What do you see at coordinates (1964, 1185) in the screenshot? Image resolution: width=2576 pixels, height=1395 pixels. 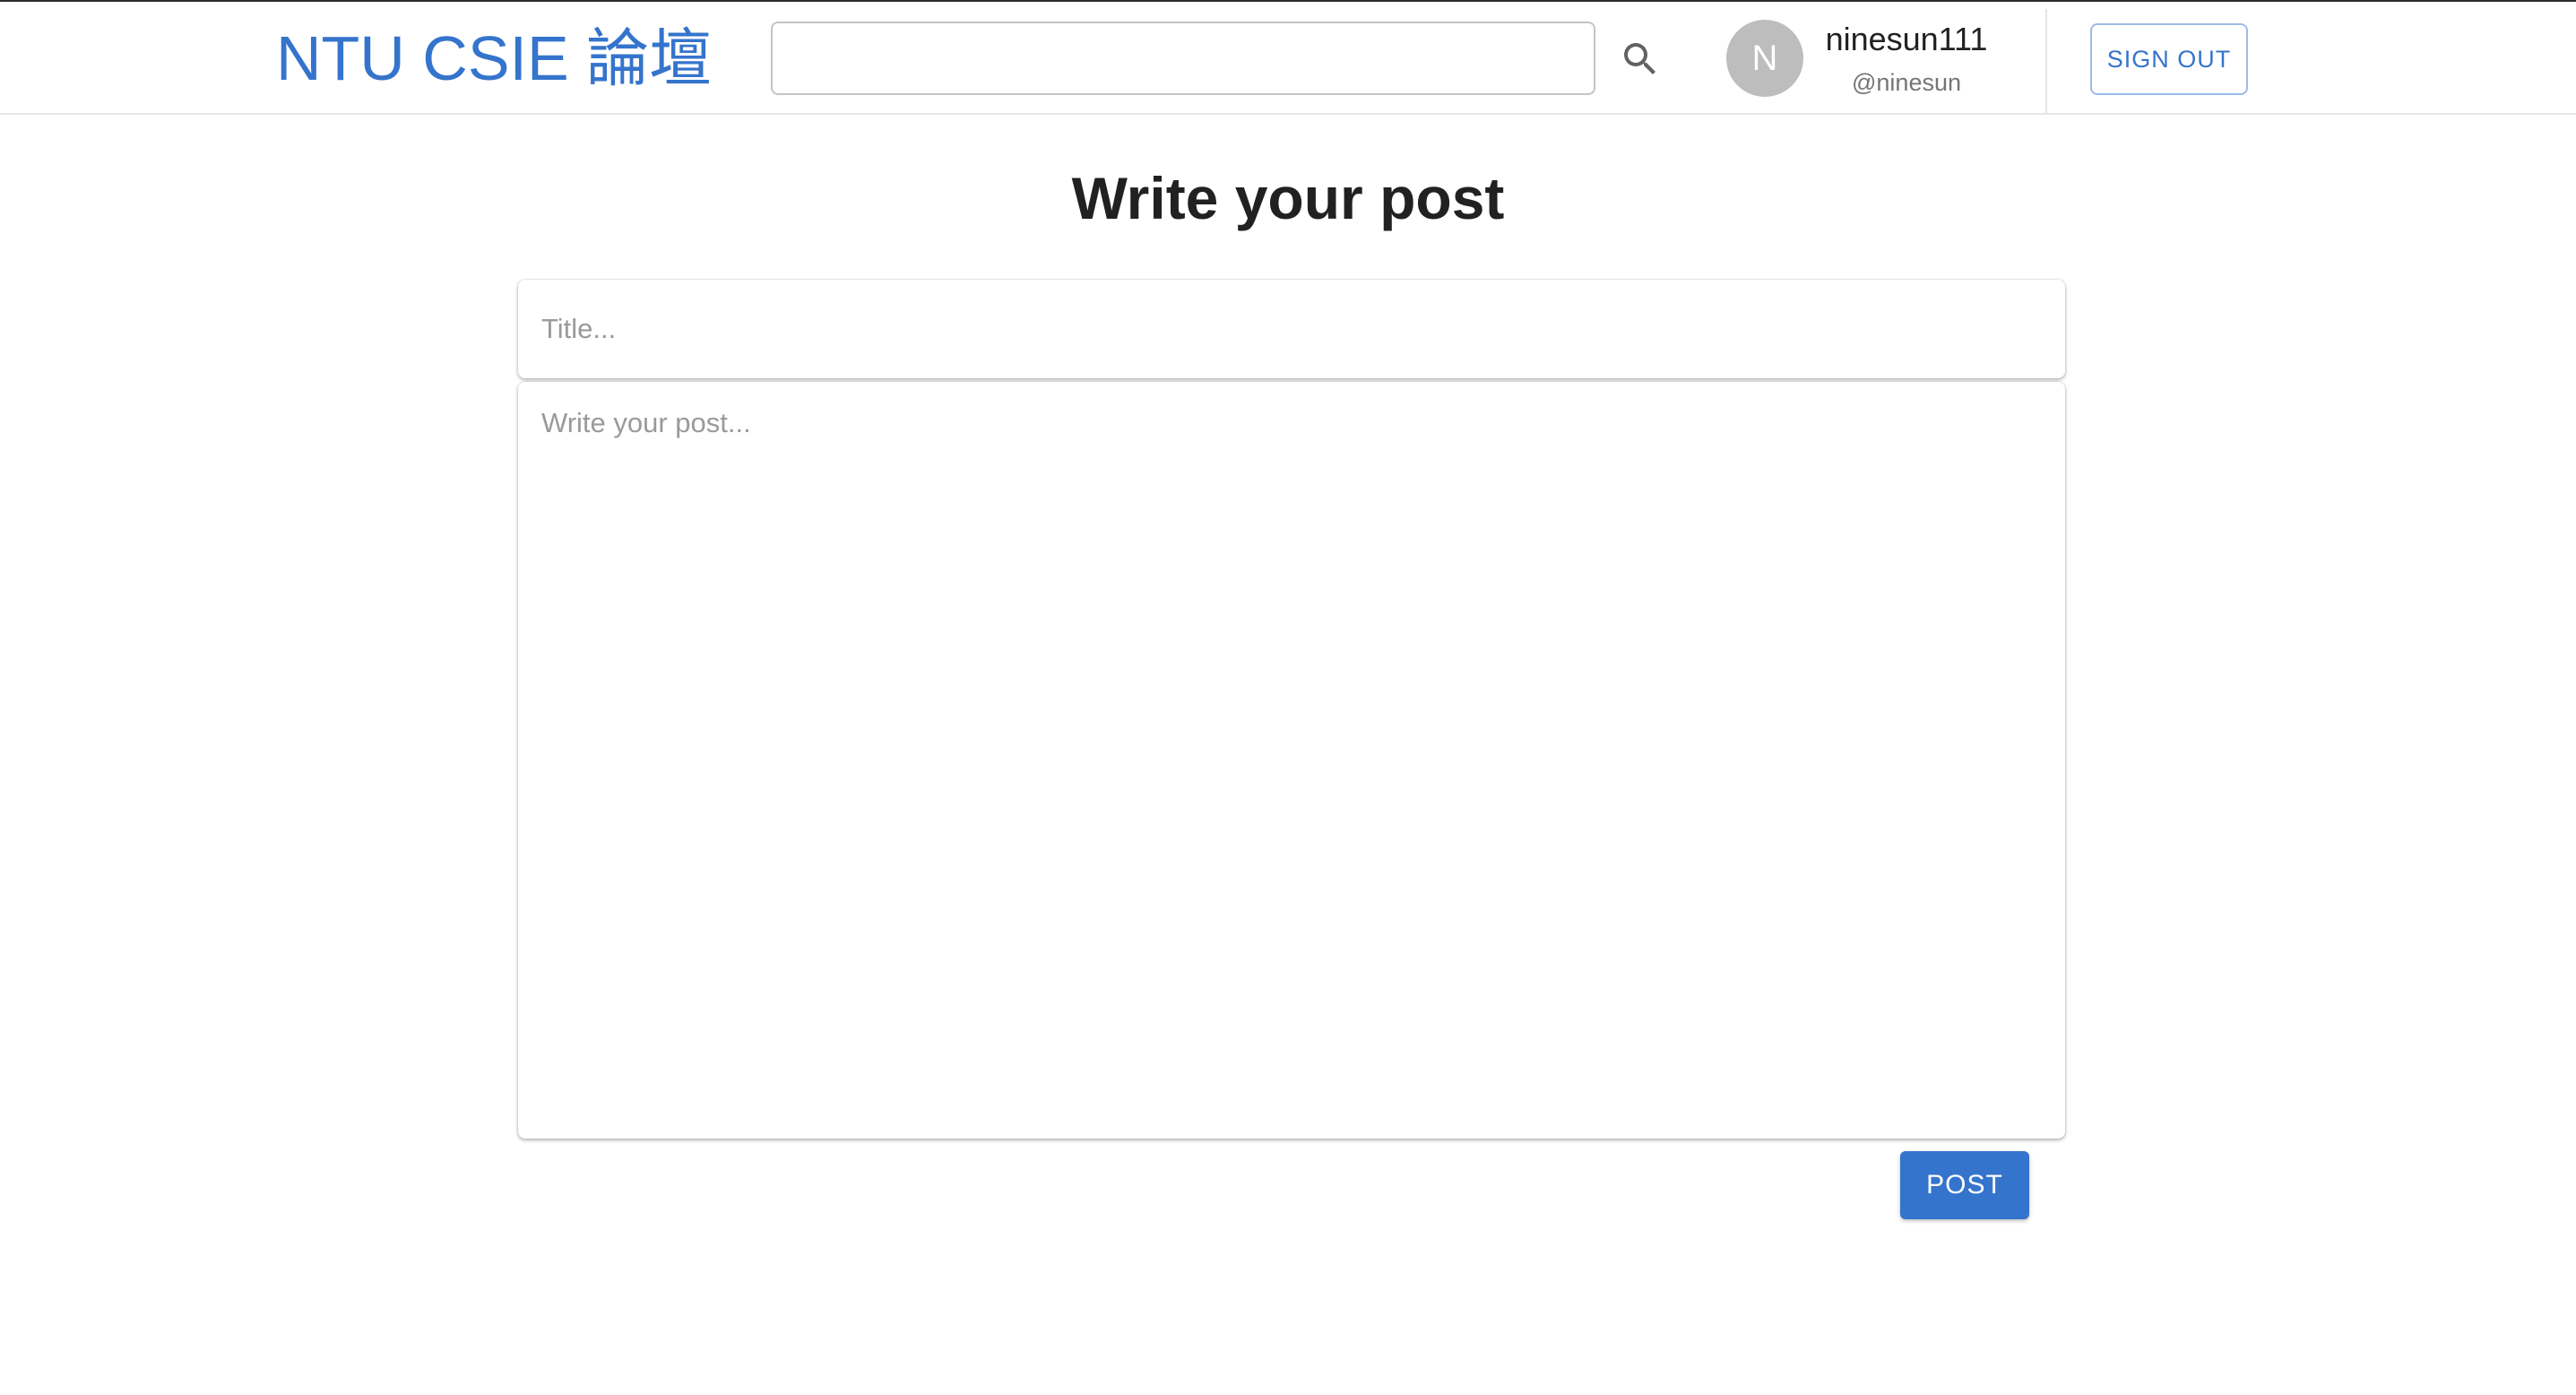 I see `post-button: POST` at bounding box center [1964, 1185].